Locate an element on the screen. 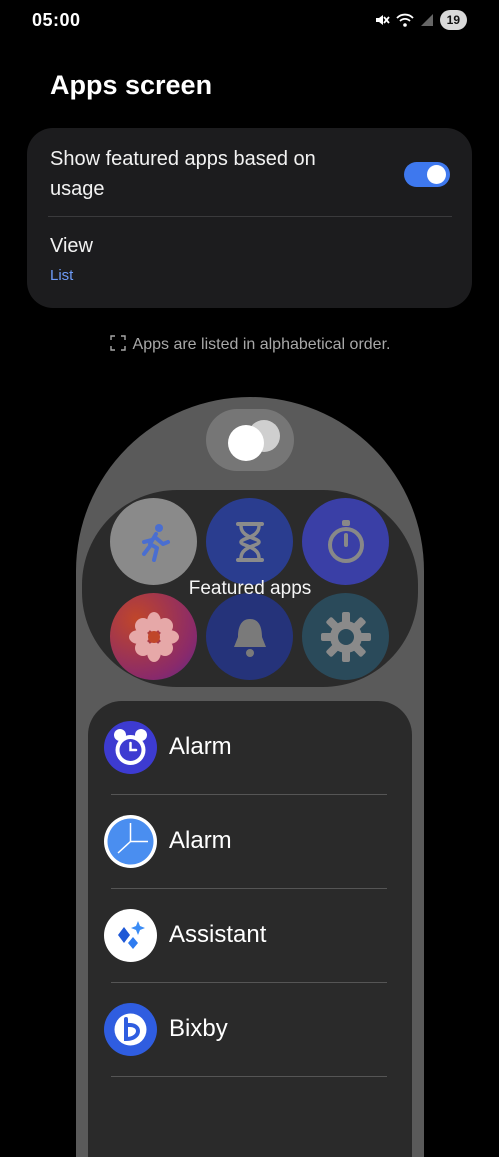 The image size is (499, 1157). page-title: Apps screen is located at coordinates (131, 85).